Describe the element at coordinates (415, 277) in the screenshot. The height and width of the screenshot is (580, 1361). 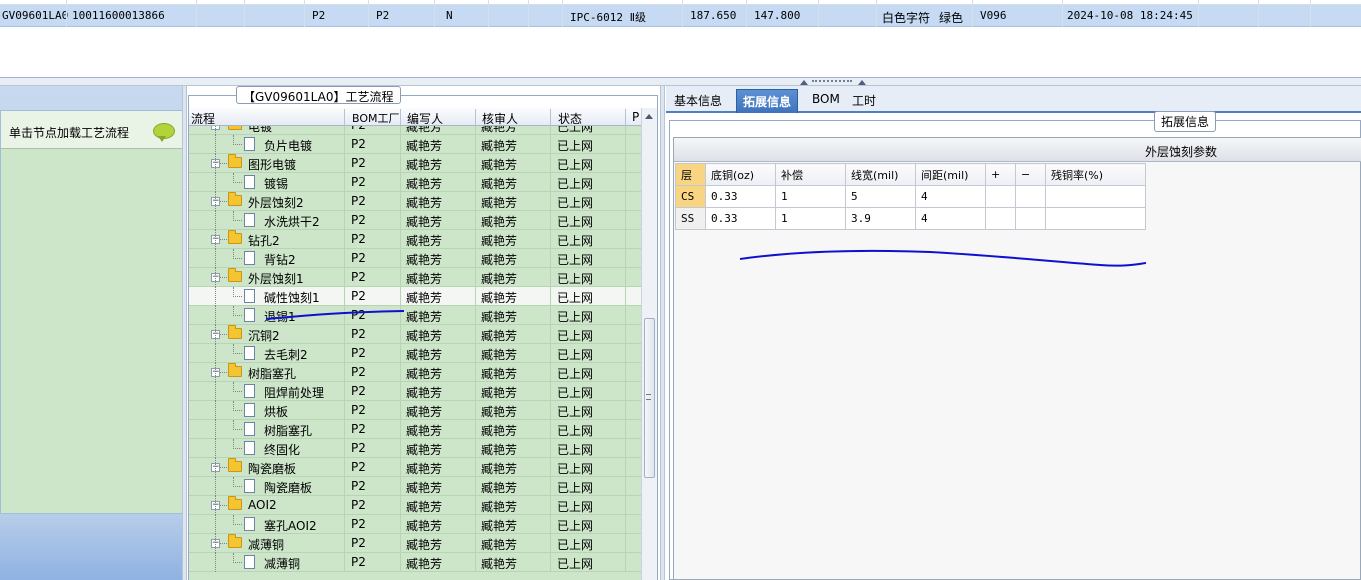
I see `tree-row: − 外层蚀刻1 P2 臧艳芳 臧艳芳 已上网` at that location.